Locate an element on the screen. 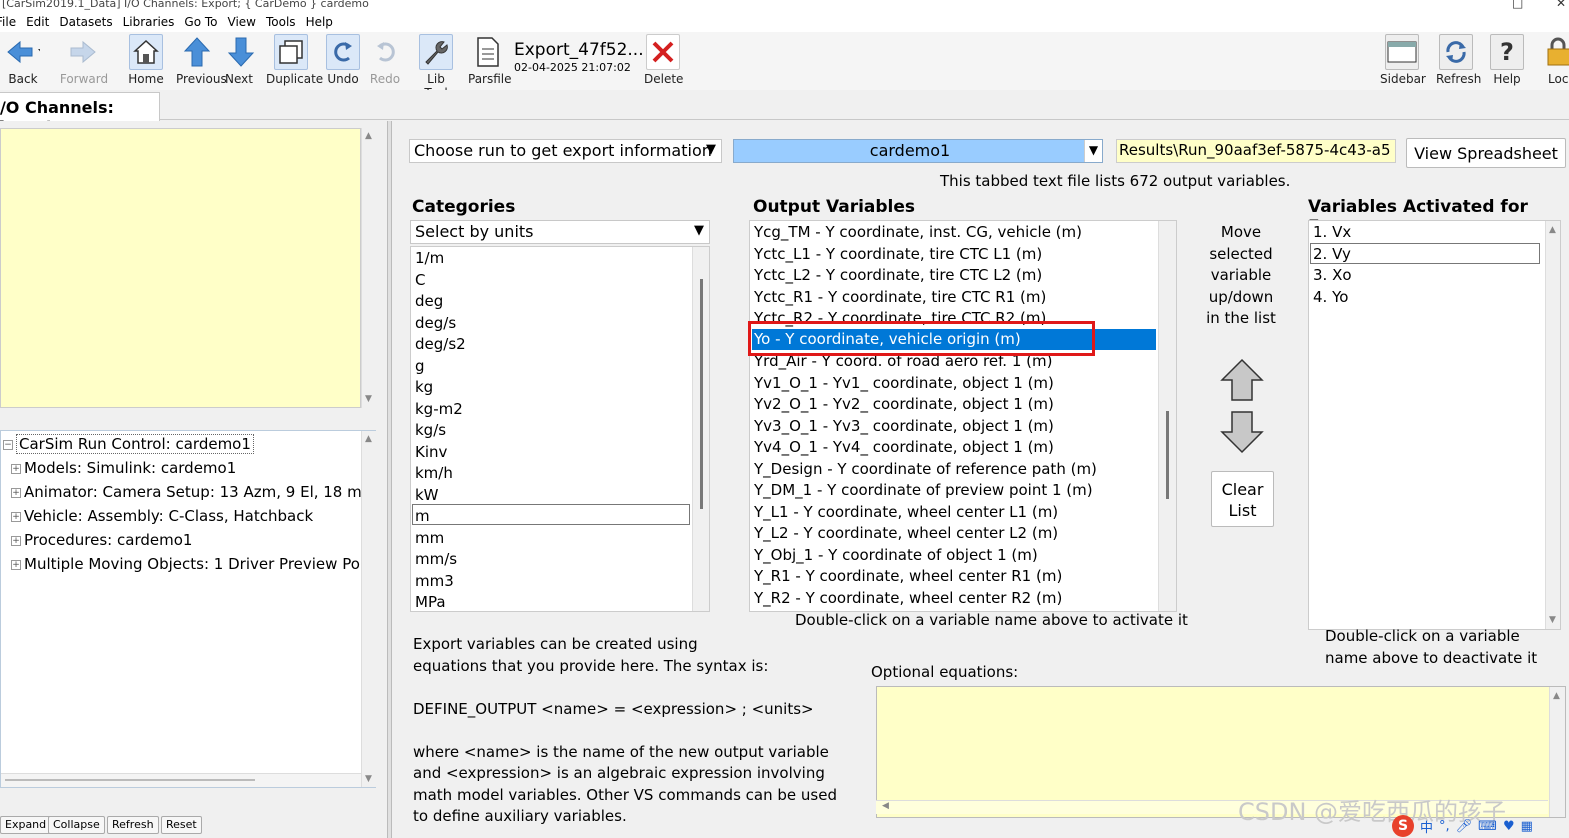 Image resolution: width=1569 pixels, height=838 pixels. toolbox-icon: ▦ is located at coordinates (1527, 826).